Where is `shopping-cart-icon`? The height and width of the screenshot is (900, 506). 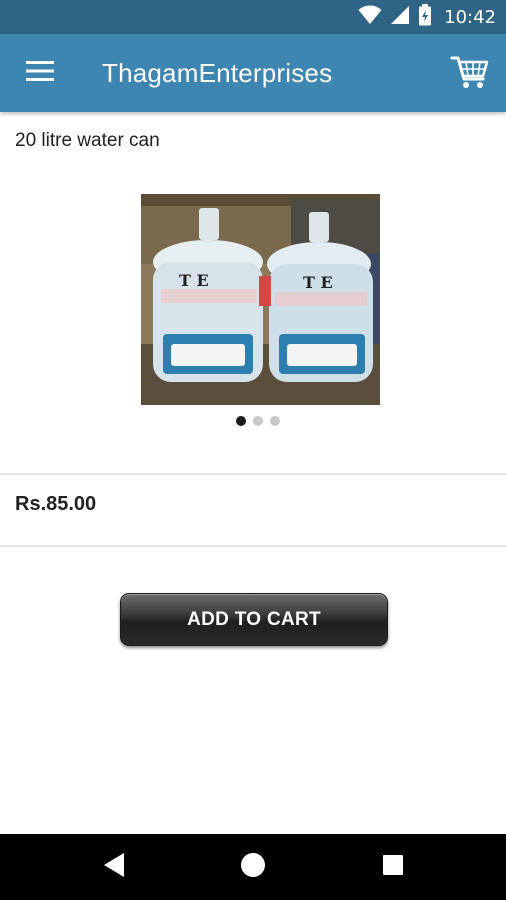
shopping-cart-icon is located at coordinates (470, 76).